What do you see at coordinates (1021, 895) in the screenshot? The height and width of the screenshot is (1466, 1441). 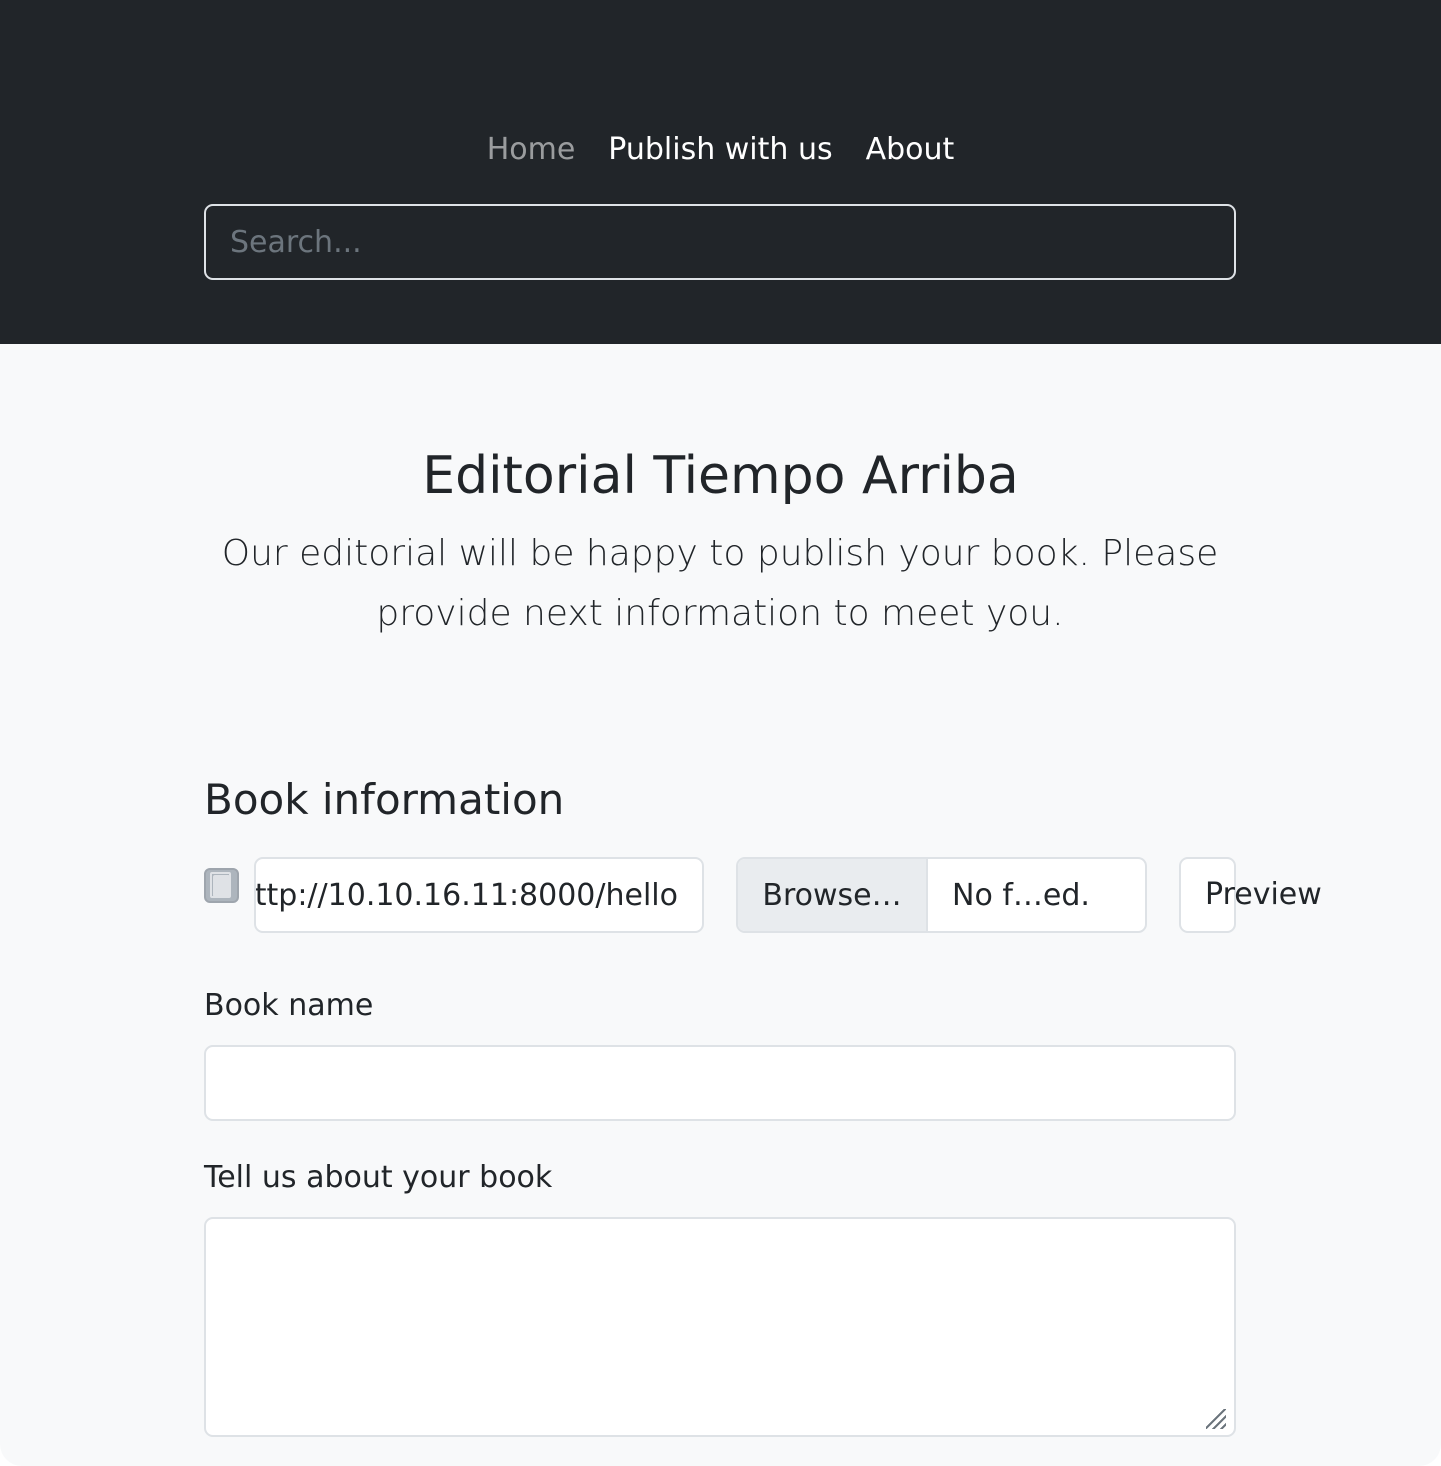 I see `file-status-text: No f…ed.` at bounding box center [1021, 895].